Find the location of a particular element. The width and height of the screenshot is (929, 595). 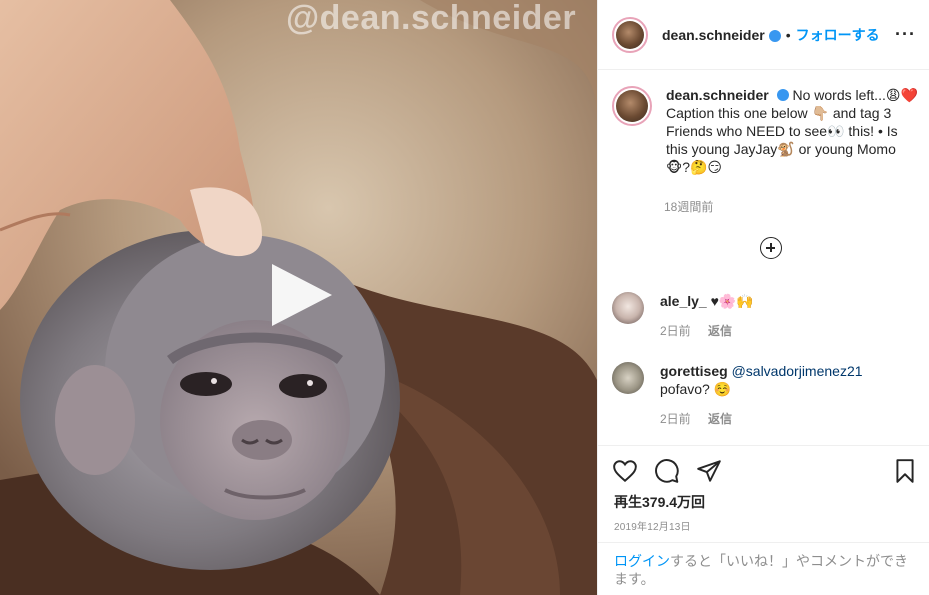

more-options-icon: ··· is located at coordinates (905, 34).